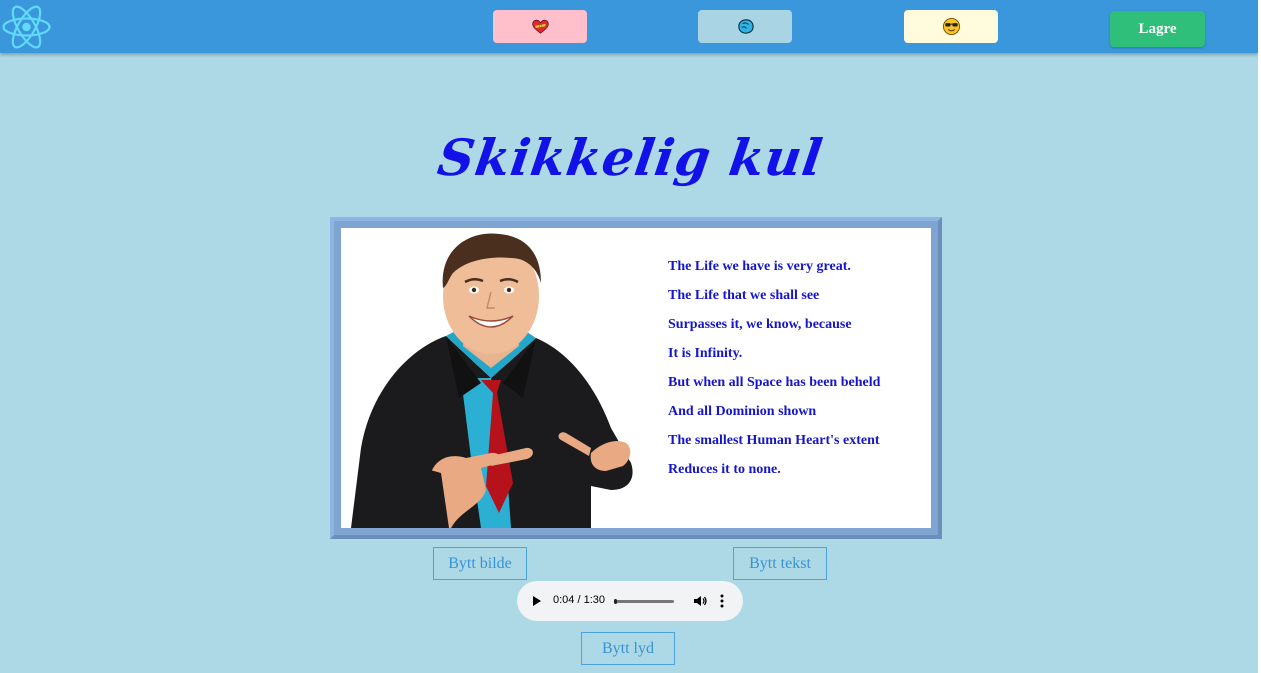 This screenshot has width=1261, height=673. I want to click on react-atom-icon, so click(26, 27).